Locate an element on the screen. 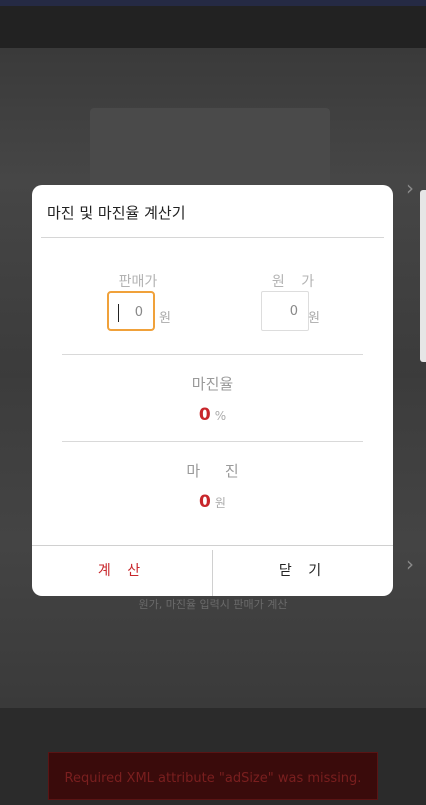 The image size is (426, 805). cost-price-value: 0 is located at coordinates (293, 311).